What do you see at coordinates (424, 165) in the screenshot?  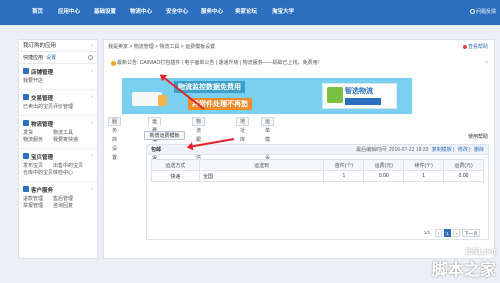 I see `col-extra-item: 续件(个)` at bounding box center [424, 165].